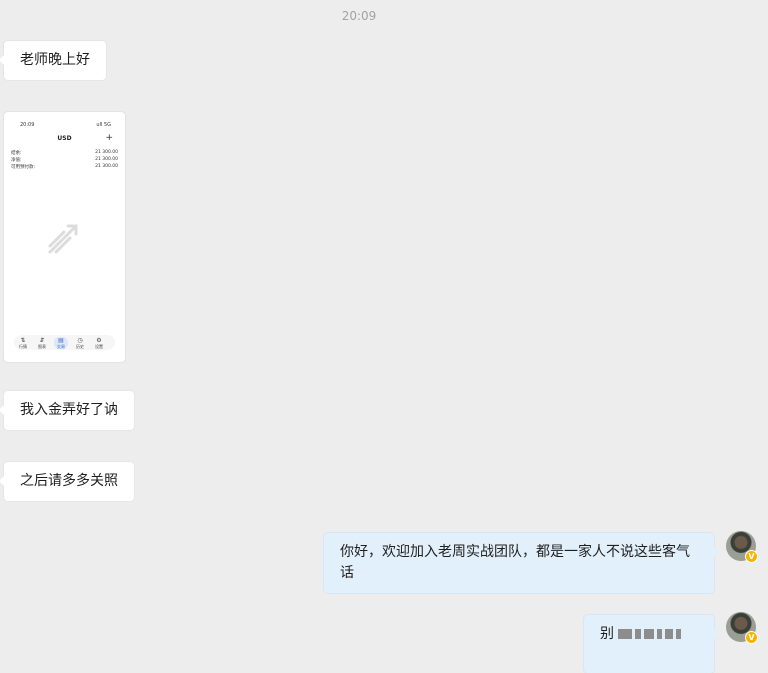  What do you see at coordinates (64, 126) in the screenshot?
I see `phone-status-bar: 20:09 ull 5G` at bounding box center [64, 126].